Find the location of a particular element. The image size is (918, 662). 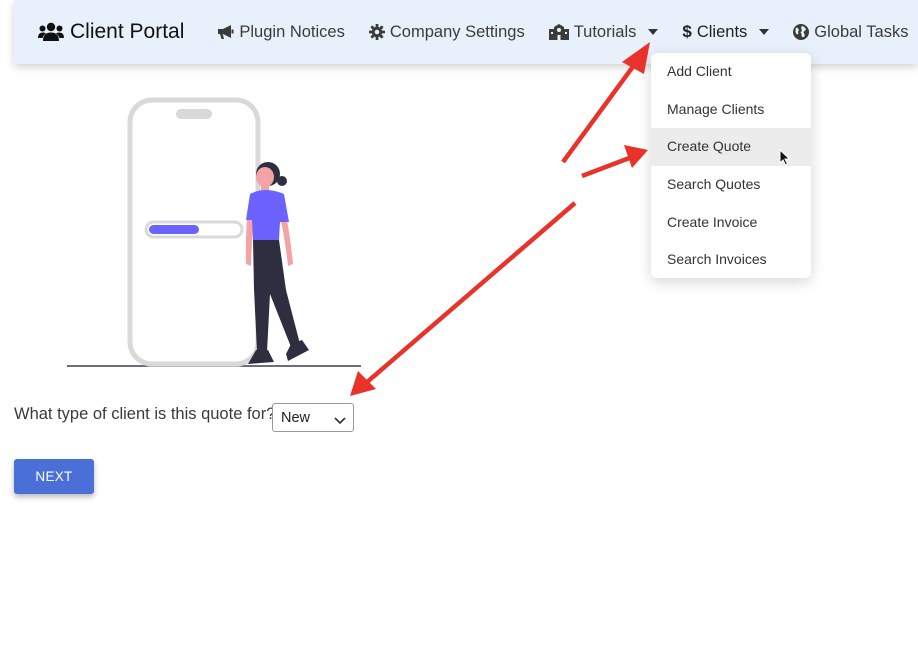

annotation-arrow-create-quote is located at coordinates (614, 162).